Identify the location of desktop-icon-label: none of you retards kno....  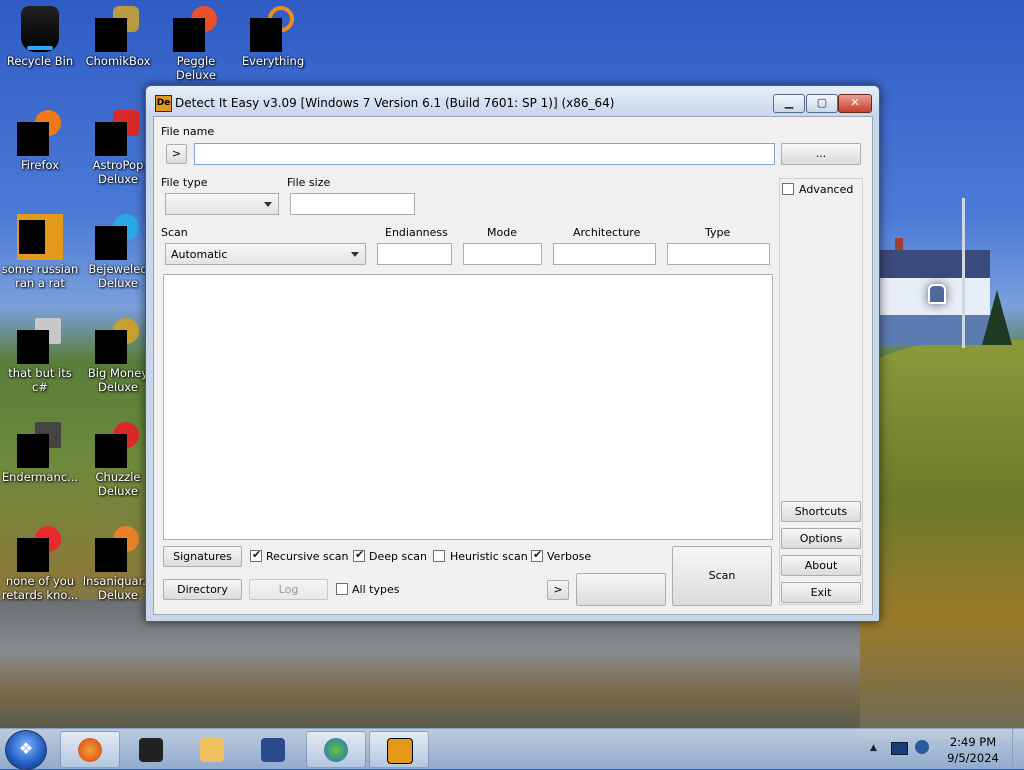
(40, 588).